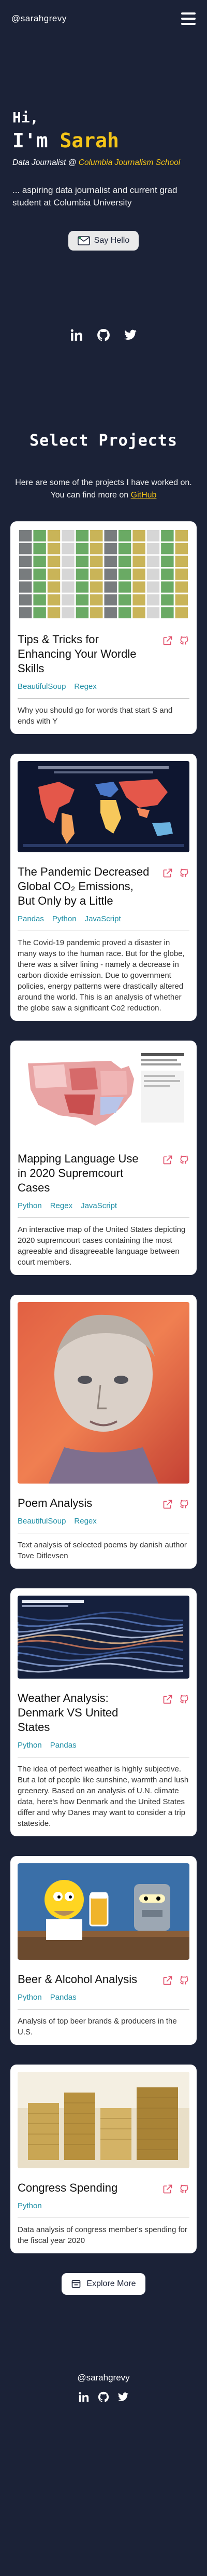 The width and height of the screenshot is (207, 2576). Describe the element at coordinates (129, 162) in the screenshot. I see `school-link: Columbia Journalism School` at that location.